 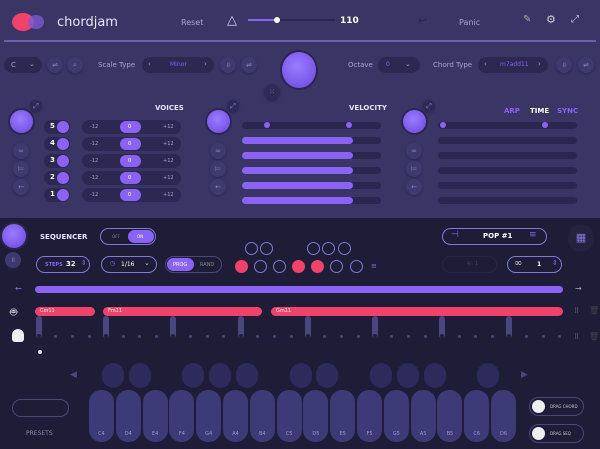 I want to click on presets-button, so click(x=40, y=408).